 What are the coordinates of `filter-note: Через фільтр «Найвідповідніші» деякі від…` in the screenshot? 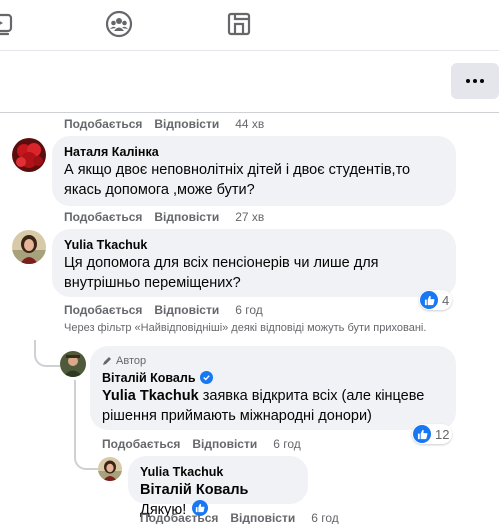 It's located at (245, 328).